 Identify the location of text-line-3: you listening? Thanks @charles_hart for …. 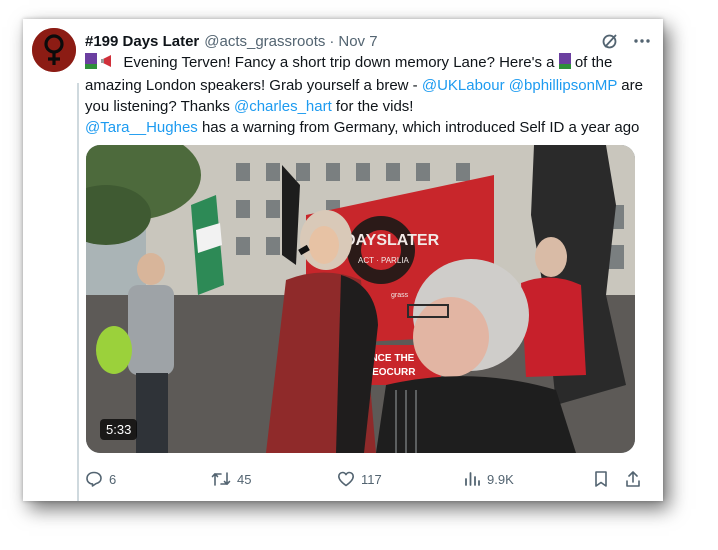
(249, 106).